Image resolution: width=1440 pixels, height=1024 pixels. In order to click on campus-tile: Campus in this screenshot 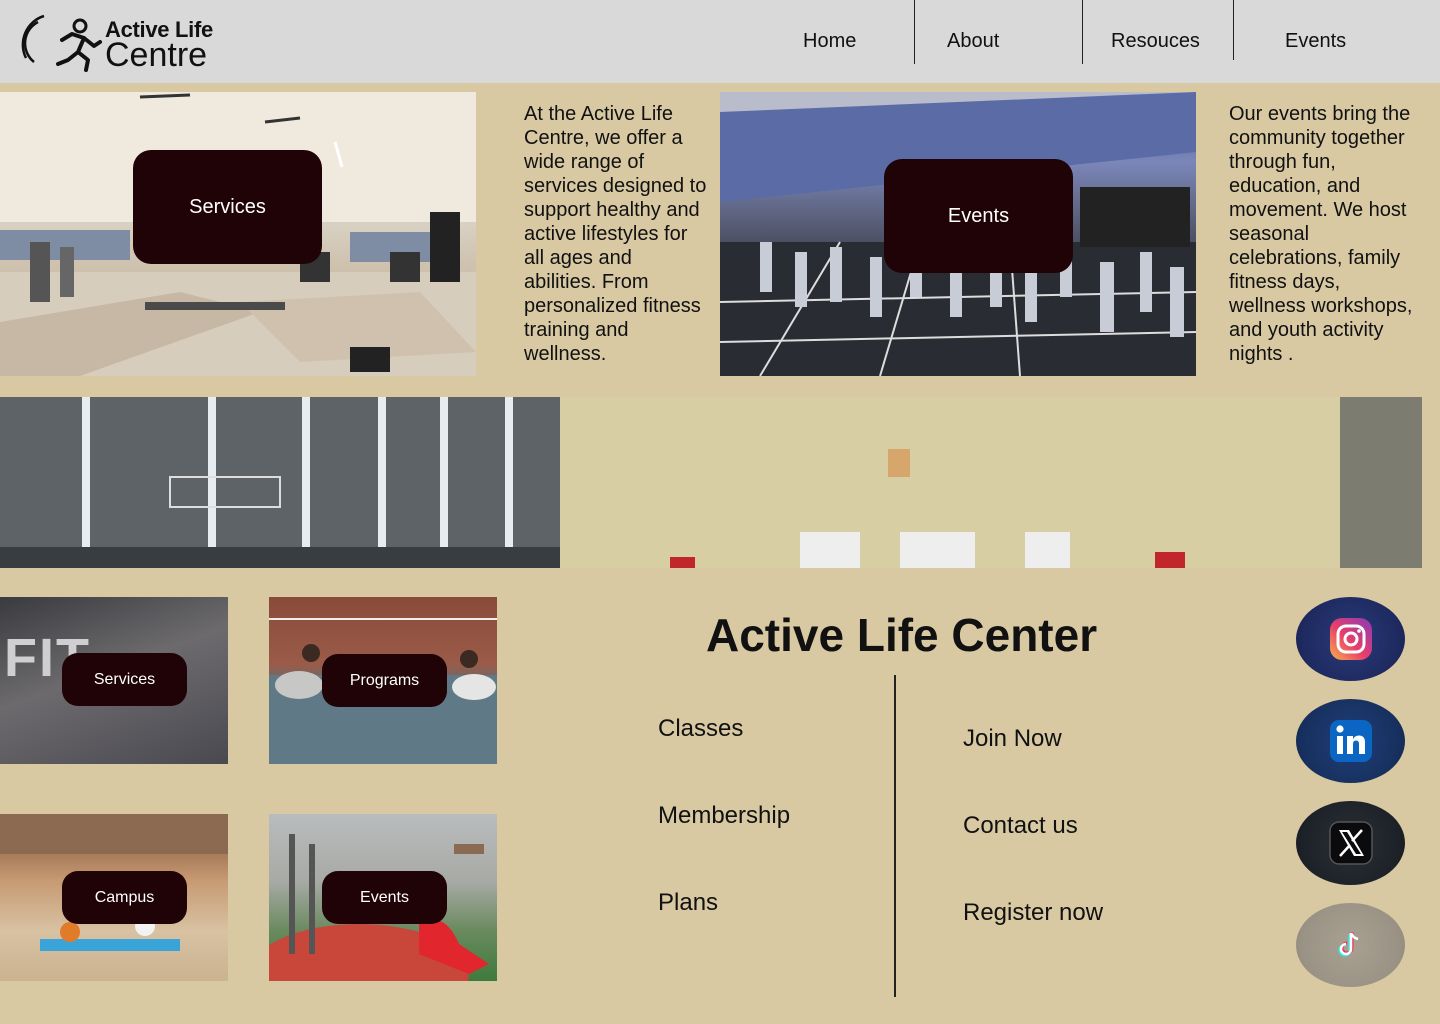, I will do `click(114, 897)`.